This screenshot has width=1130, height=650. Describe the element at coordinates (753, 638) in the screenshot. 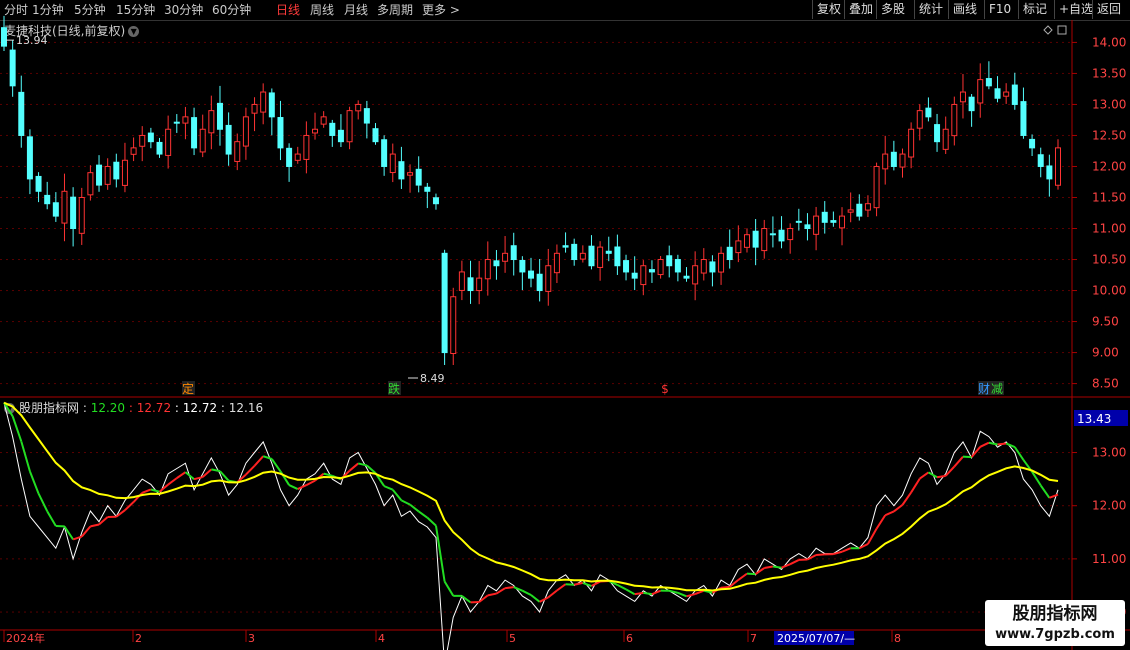

I see `time-label: 7` at that location.